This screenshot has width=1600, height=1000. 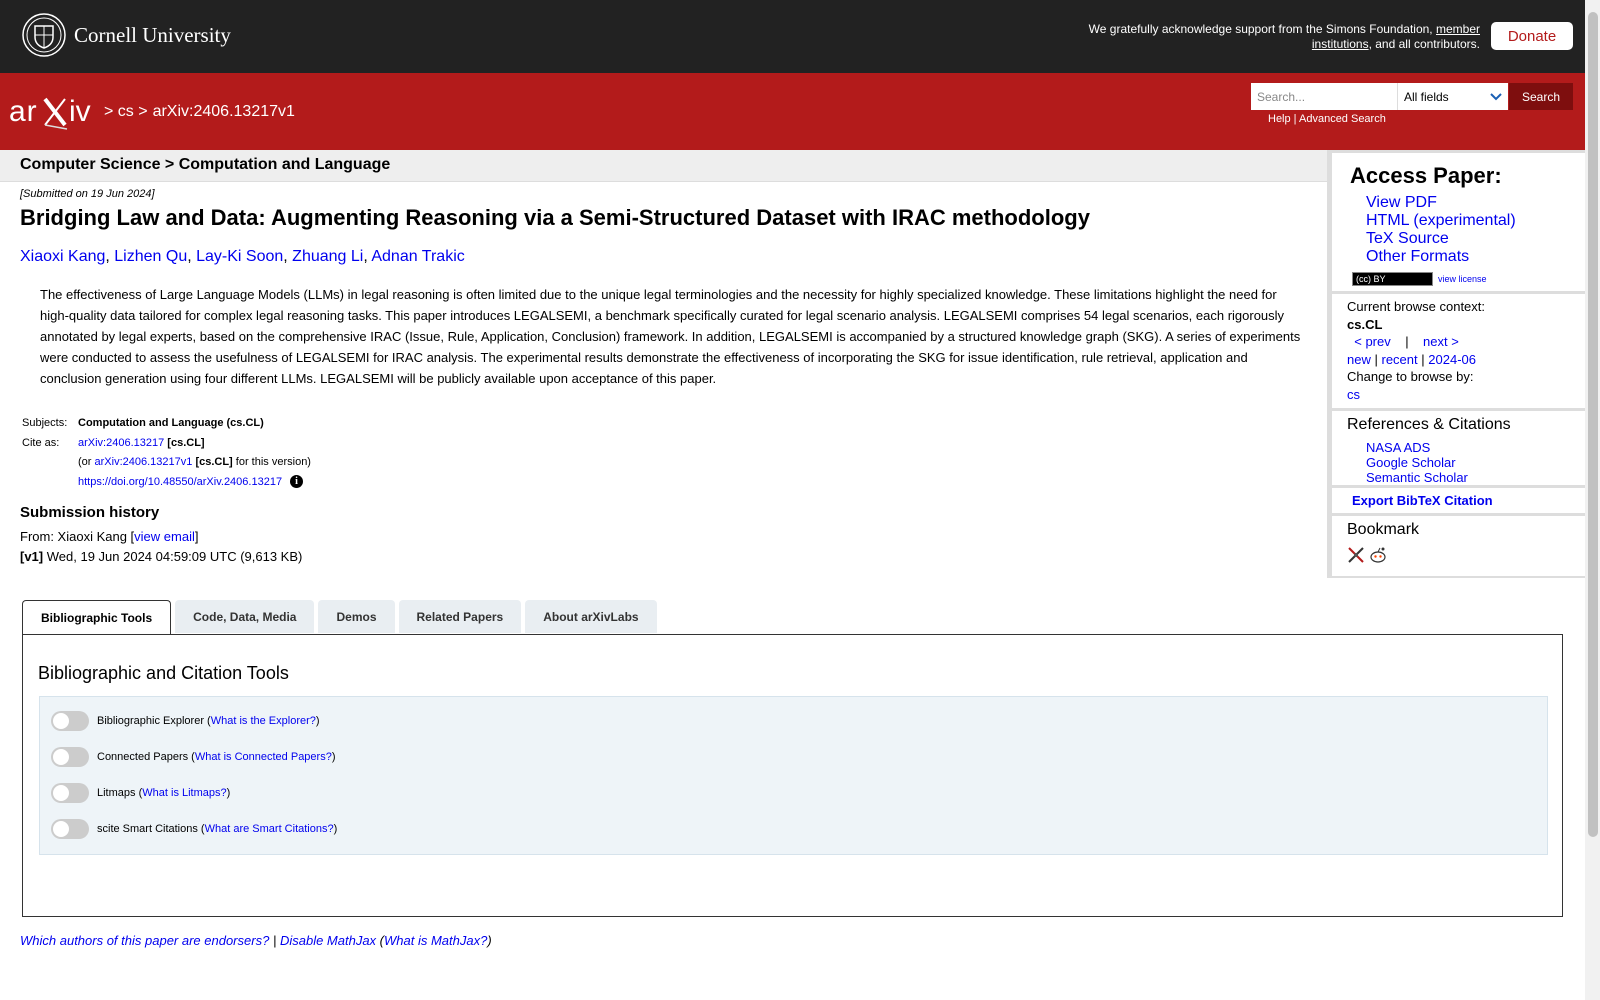 What do you see at coordinates (1452, 359) in the screenshot?
I see `month-link: 2024-06` at bounding box center [1452, 359].